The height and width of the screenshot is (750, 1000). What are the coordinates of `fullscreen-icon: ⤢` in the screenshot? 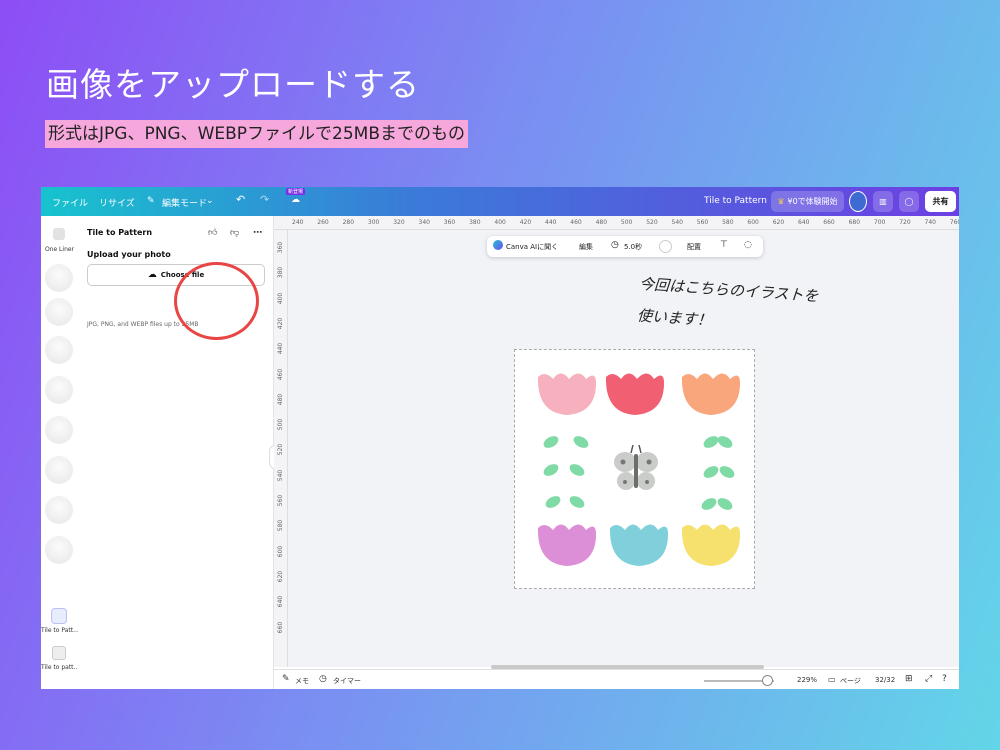 It's located at (928, 679).